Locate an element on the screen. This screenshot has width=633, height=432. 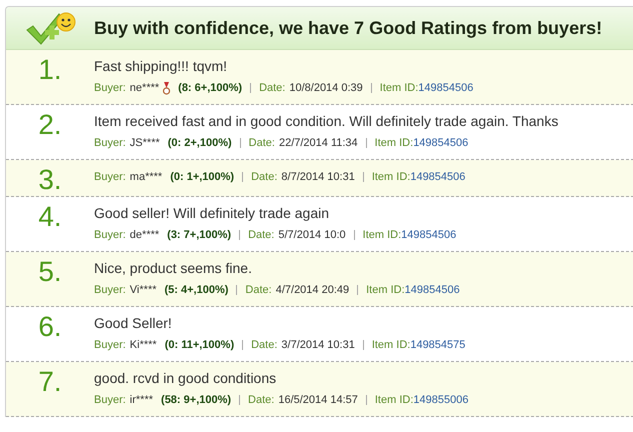
buyer-score: (0: 1+,100%) is located at coordinates (202, 177).